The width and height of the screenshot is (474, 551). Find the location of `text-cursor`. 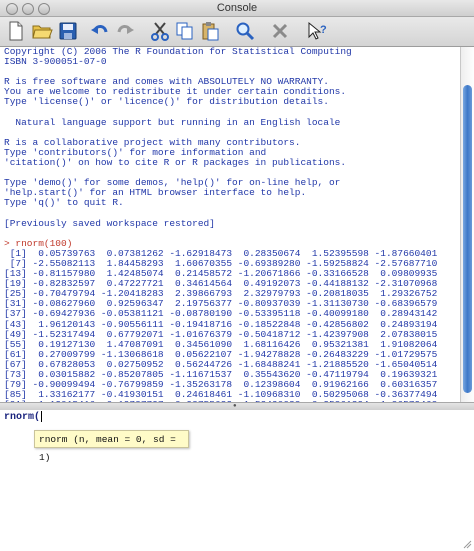

text-cursor is located at coordinates (42, 416).